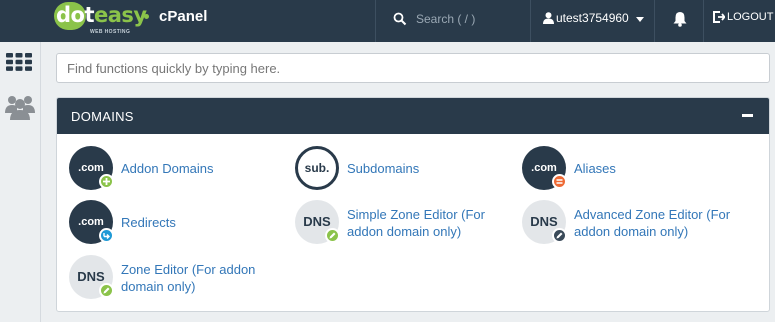 This screenshot has height=322, width=775. I want to click on left-rail, so click(20, 182).